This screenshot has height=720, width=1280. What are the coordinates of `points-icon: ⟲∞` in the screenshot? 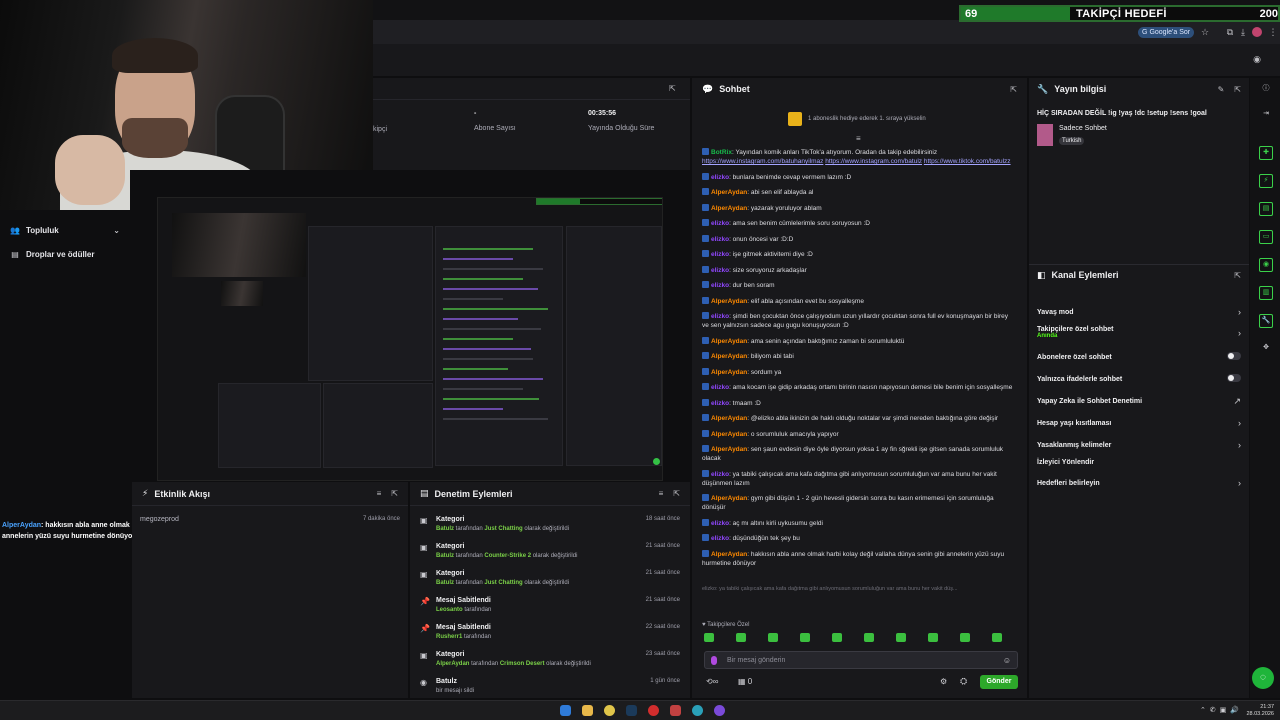 It's located at (712, 681).